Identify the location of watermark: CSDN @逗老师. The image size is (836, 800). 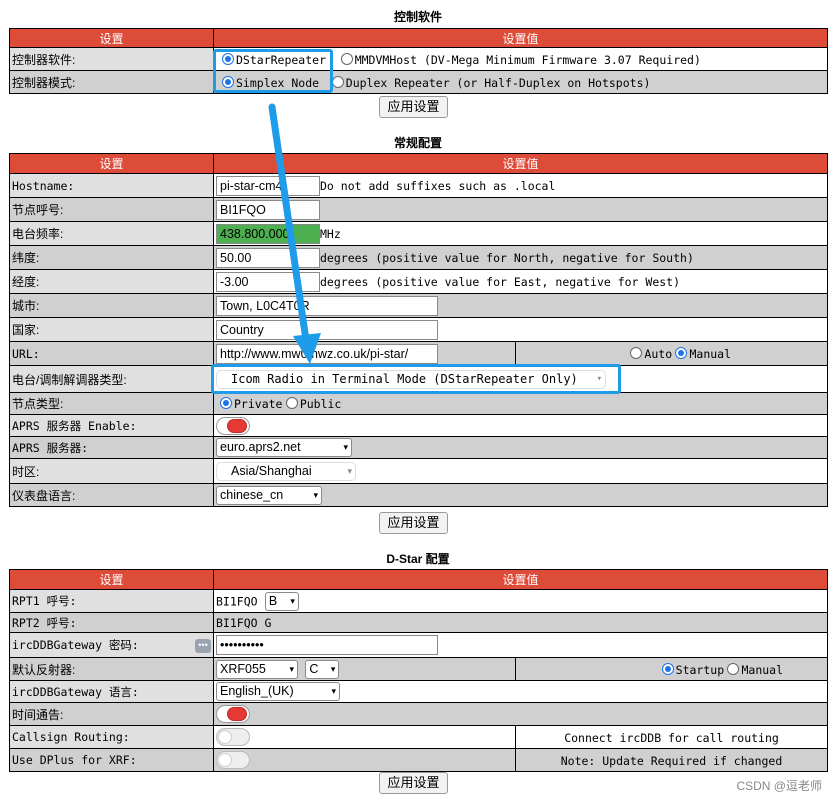
(779, 786).